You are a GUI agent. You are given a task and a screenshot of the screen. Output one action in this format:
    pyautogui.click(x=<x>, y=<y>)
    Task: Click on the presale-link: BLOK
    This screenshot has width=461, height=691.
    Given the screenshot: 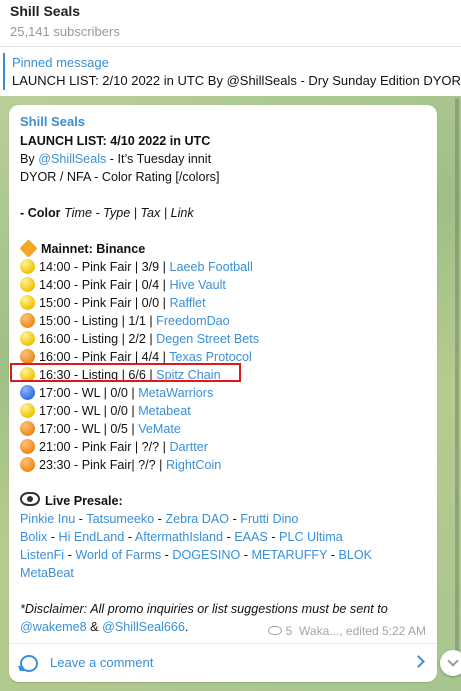 What is the action you would take?
    pyautogui.click(x=355, y=555)
    